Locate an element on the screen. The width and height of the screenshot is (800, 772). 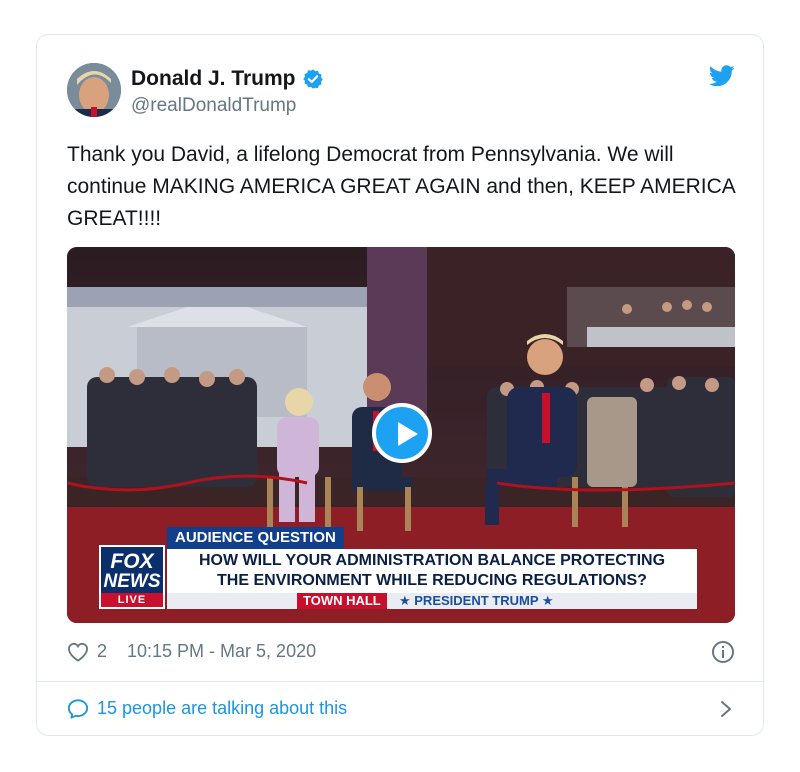
town-hall-label: TOWN HALL is located at coordinates (342, 601).